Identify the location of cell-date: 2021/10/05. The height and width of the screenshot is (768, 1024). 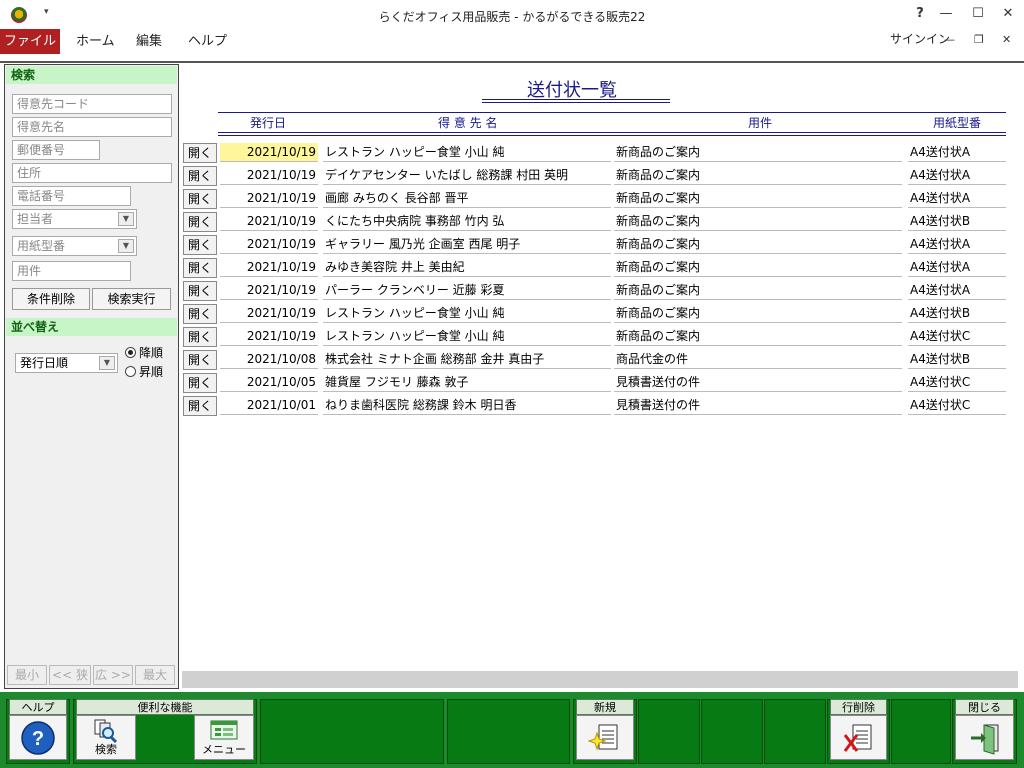
(269, 382).